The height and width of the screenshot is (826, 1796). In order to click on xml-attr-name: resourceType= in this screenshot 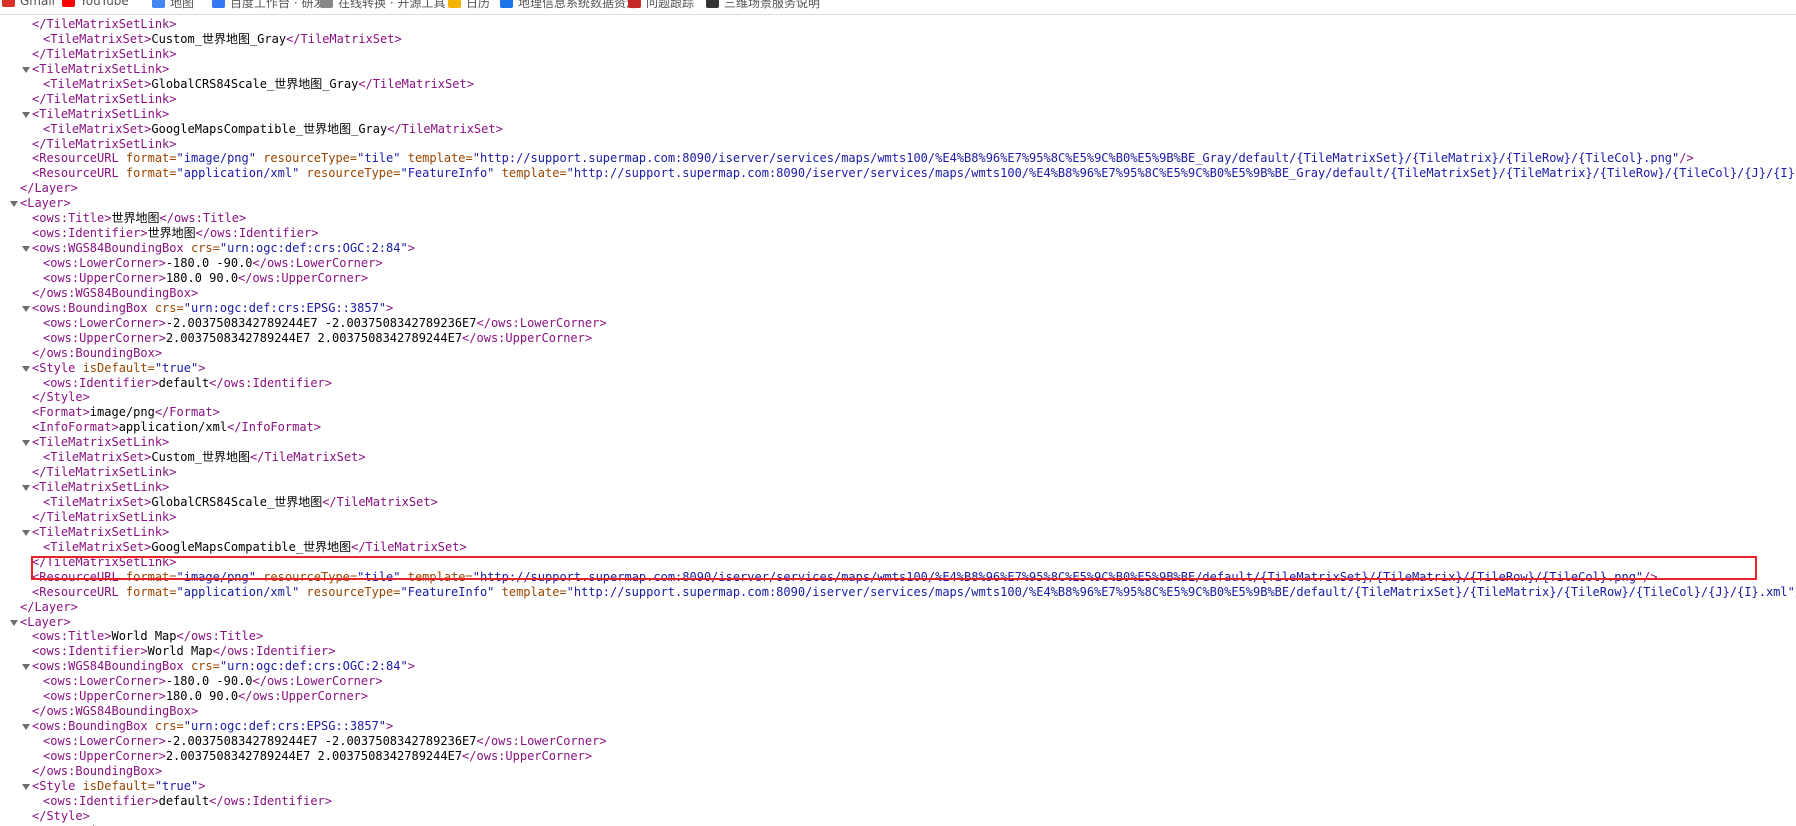, I will do `click(306, 576)`.